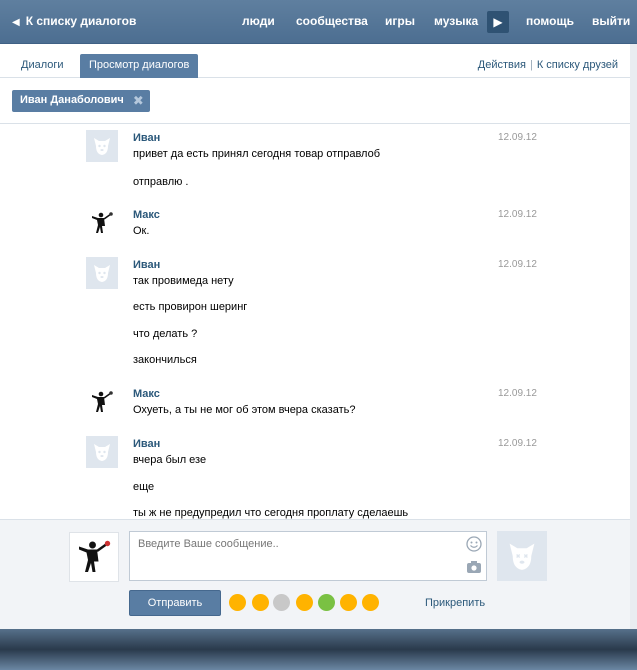 The image size is (637, 670). Describe the element at coordinates (522, 556) in the screenshot. I see `peer-avatar` at that location.